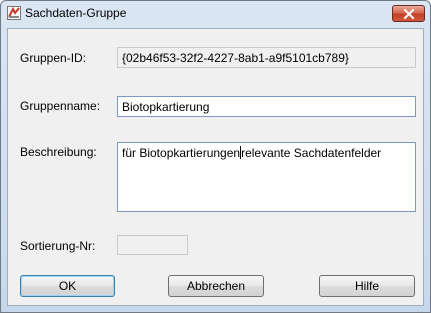 The image size is (431, 313). What do you see at coordinates (215, 13) in the screenshot?
I see `title-bar: Sachdaten-Gruppe` at bounding box center [215, 13].